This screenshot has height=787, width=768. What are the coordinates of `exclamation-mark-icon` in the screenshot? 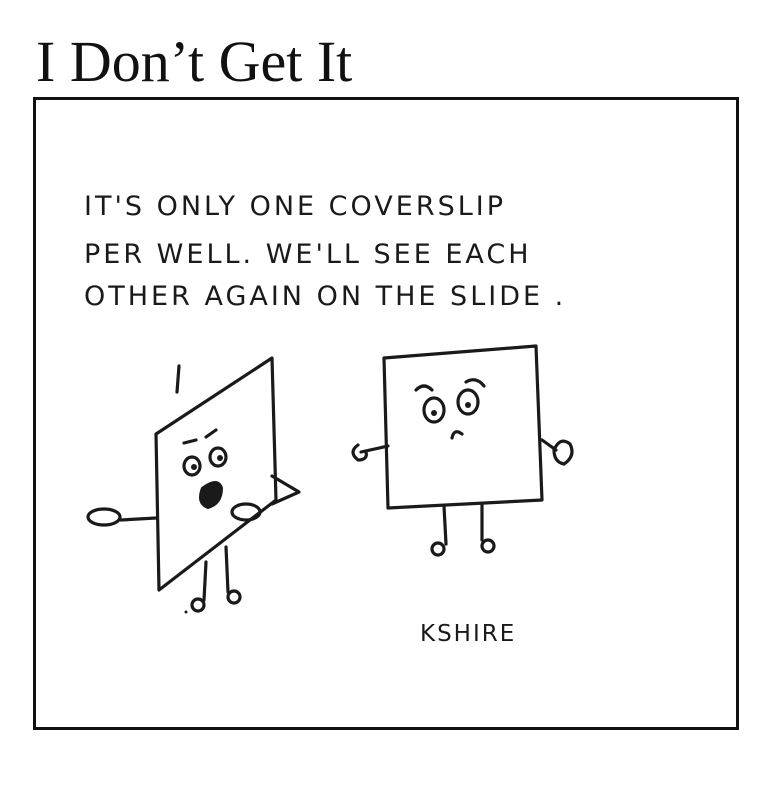 It's located at (178, 379).